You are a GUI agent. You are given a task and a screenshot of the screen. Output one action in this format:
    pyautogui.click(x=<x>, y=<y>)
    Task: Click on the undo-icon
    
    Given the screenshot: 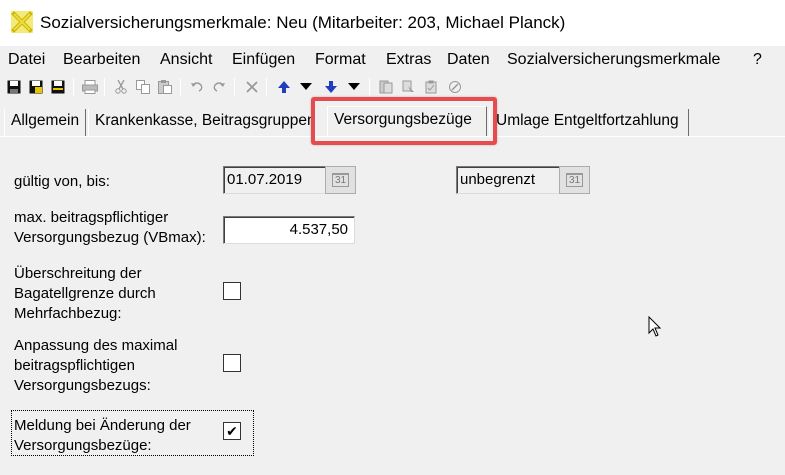 What is the action you would take?
    pyautogui.click(x=197, y=87)
    